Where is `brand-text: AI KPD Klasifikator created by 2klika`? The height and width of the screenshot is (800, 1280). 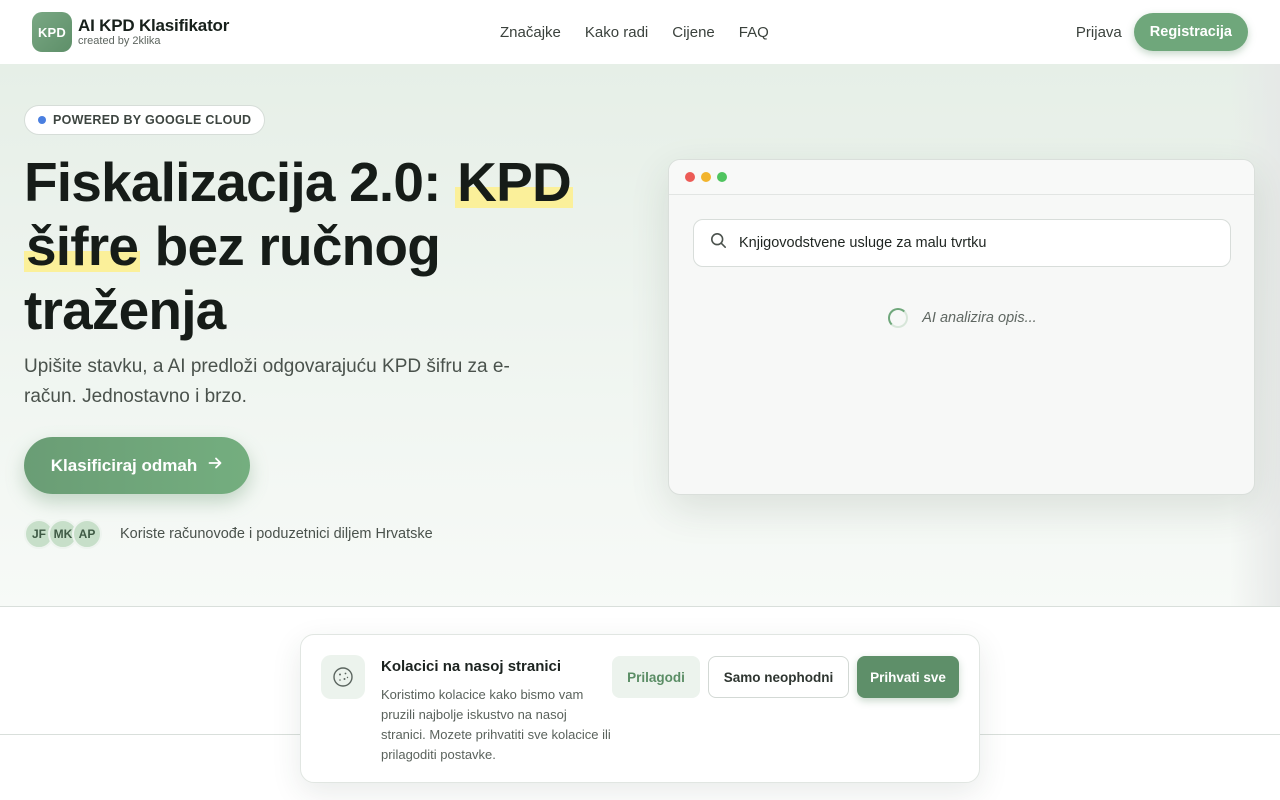
brand-text: AI KPD Klasifikator created by 2klika is located at coordinates (153, 32).